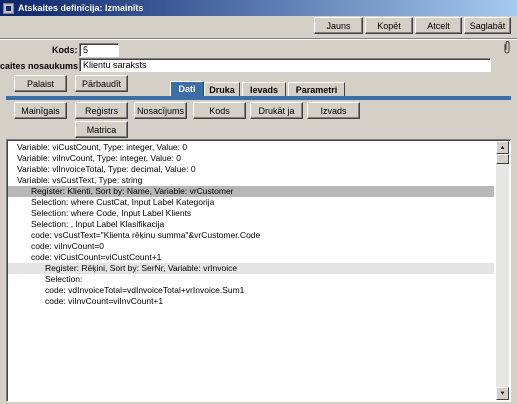  Describe the element at coordinates (502, 147) in the screenshot. I see `scroll-up-icon: ▲` at that location.